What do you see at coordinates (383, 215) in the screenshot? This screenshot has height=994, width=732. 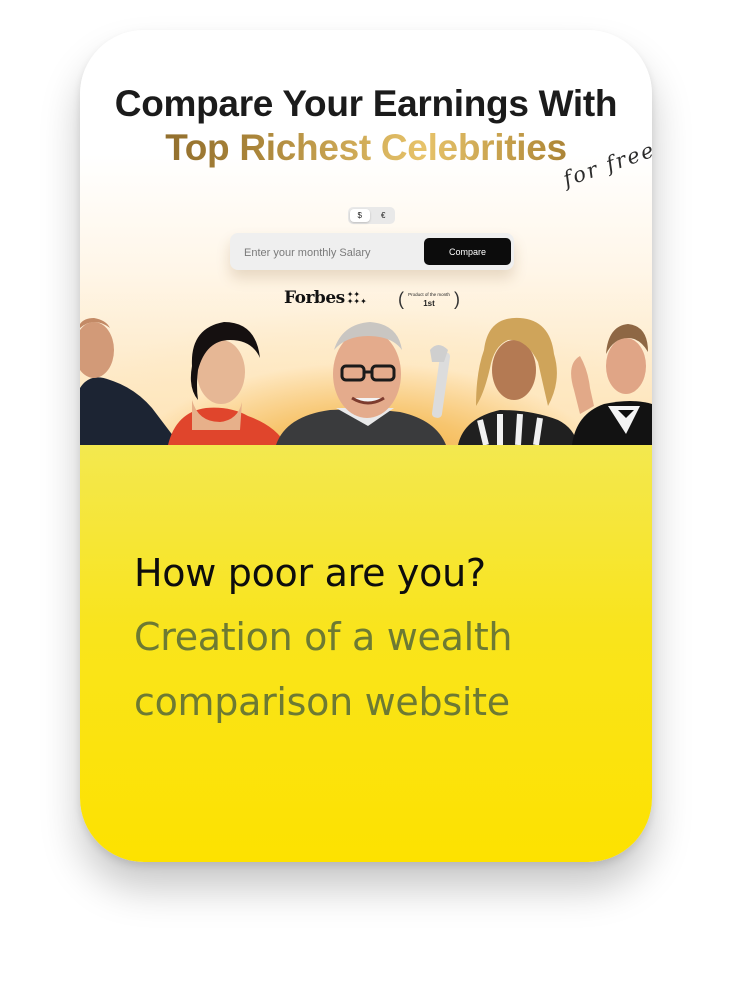 I see `currency-option-euro: €` at bounding box center [383, 215].